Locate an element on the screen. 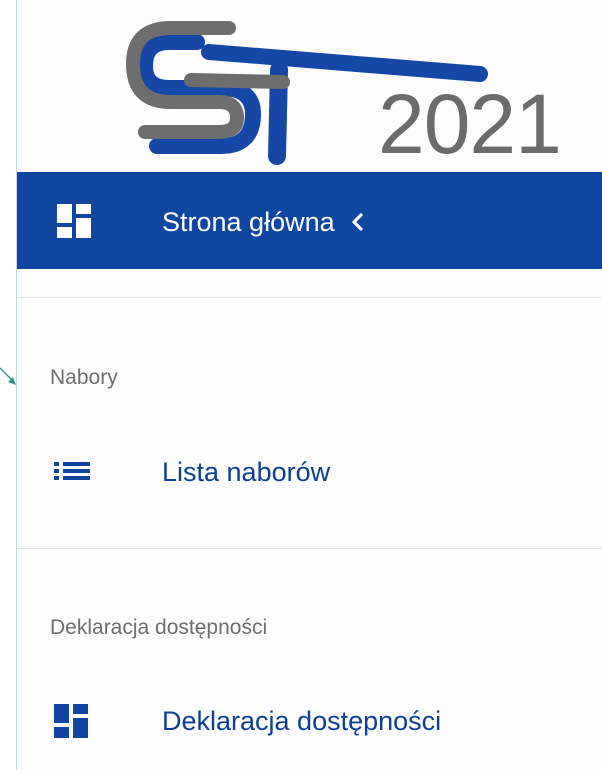  home-label-text: Strona główna is located at coordinates (248, 222).